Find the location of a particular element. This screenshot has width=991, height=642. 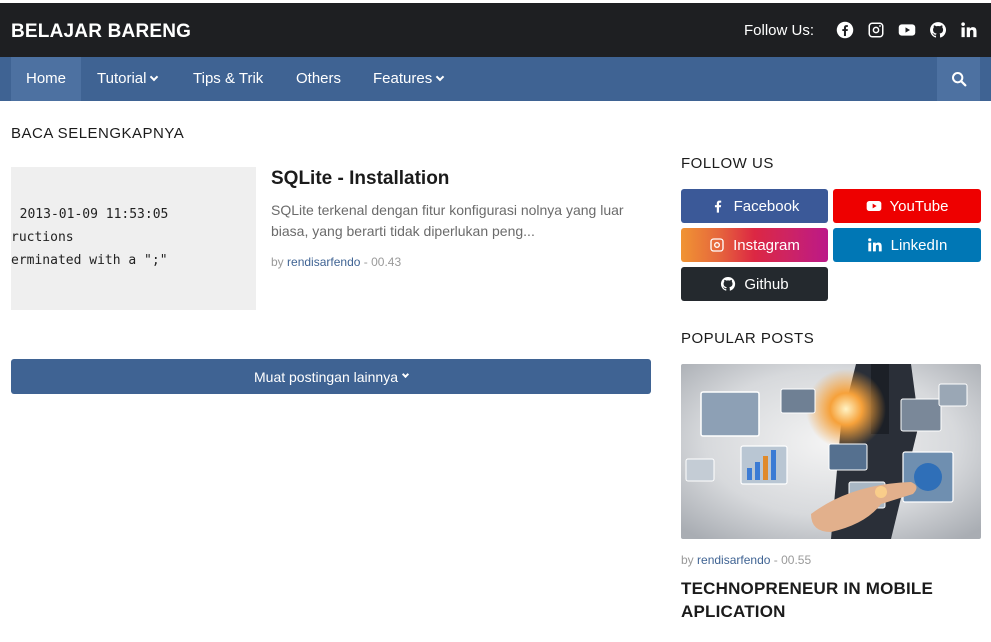

nav-item-tutorial: Tutorial is located at coordinates (127, 79).